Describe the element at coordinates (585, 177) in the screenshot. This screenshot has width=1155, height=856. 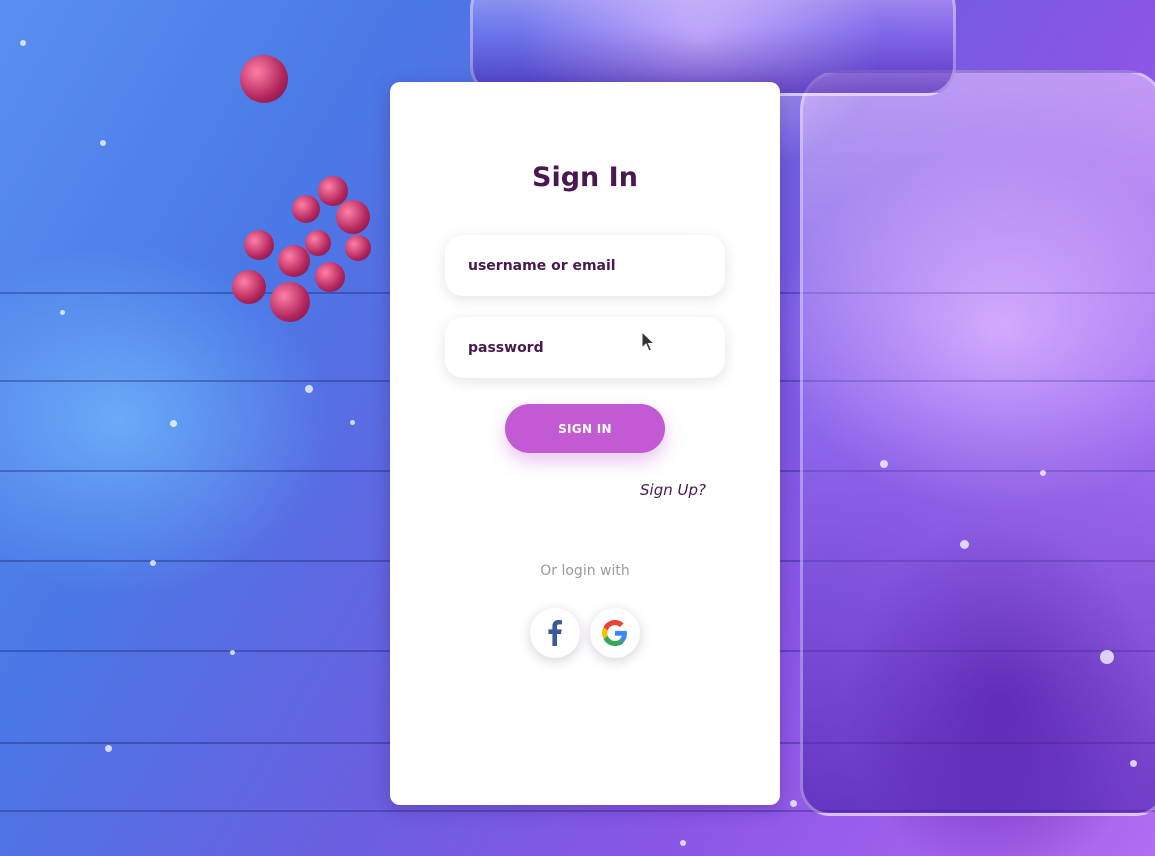
I see `page-title: Sign In` at that location.